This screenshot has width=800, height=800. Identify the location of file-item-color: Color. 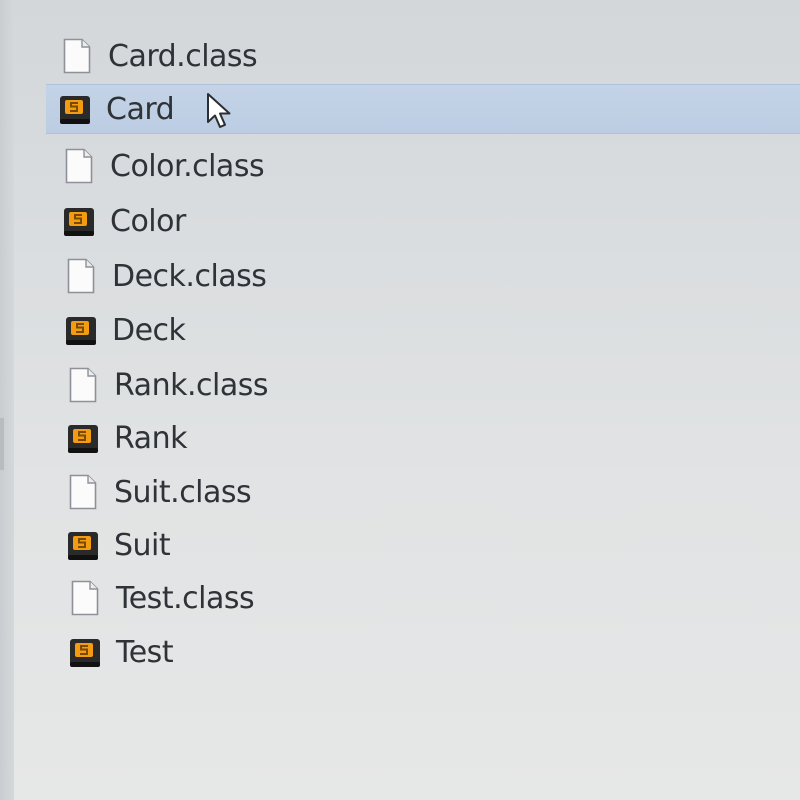
(431, 221).